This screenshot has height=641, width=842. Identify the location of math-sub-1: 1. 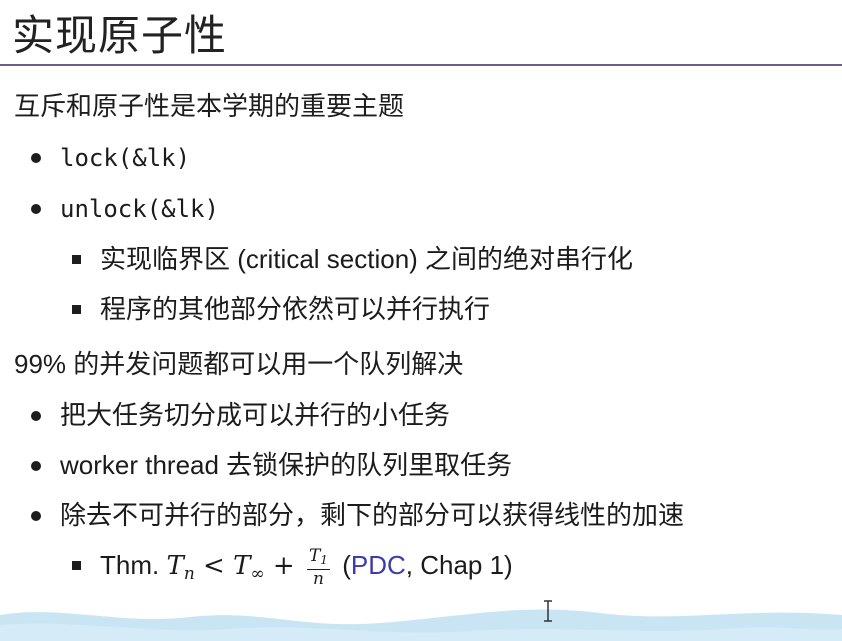
(324, 559).